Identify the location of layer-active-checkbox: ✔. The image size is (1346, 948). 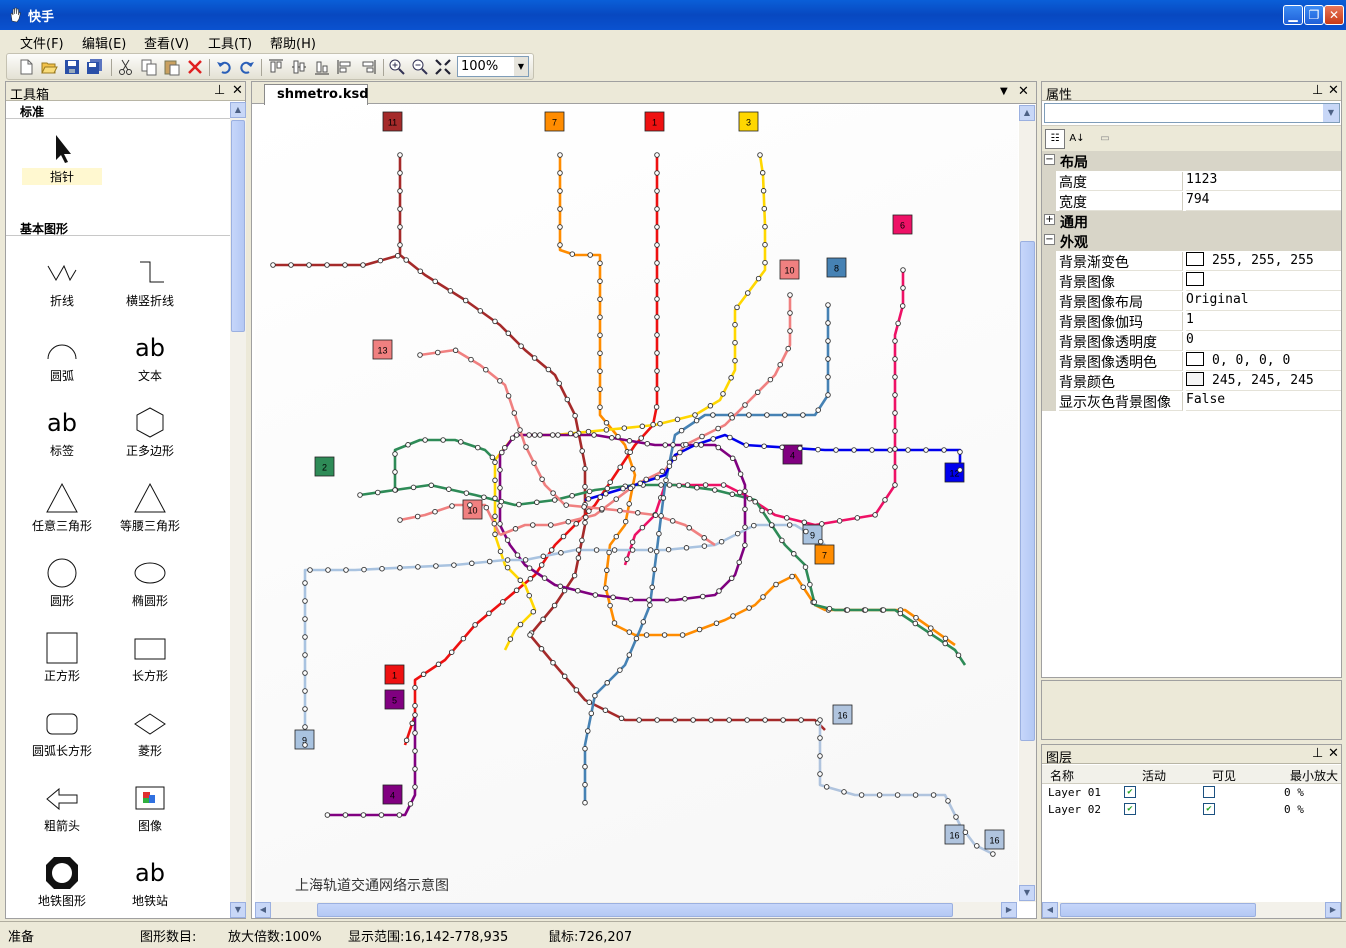
(1130, 809).